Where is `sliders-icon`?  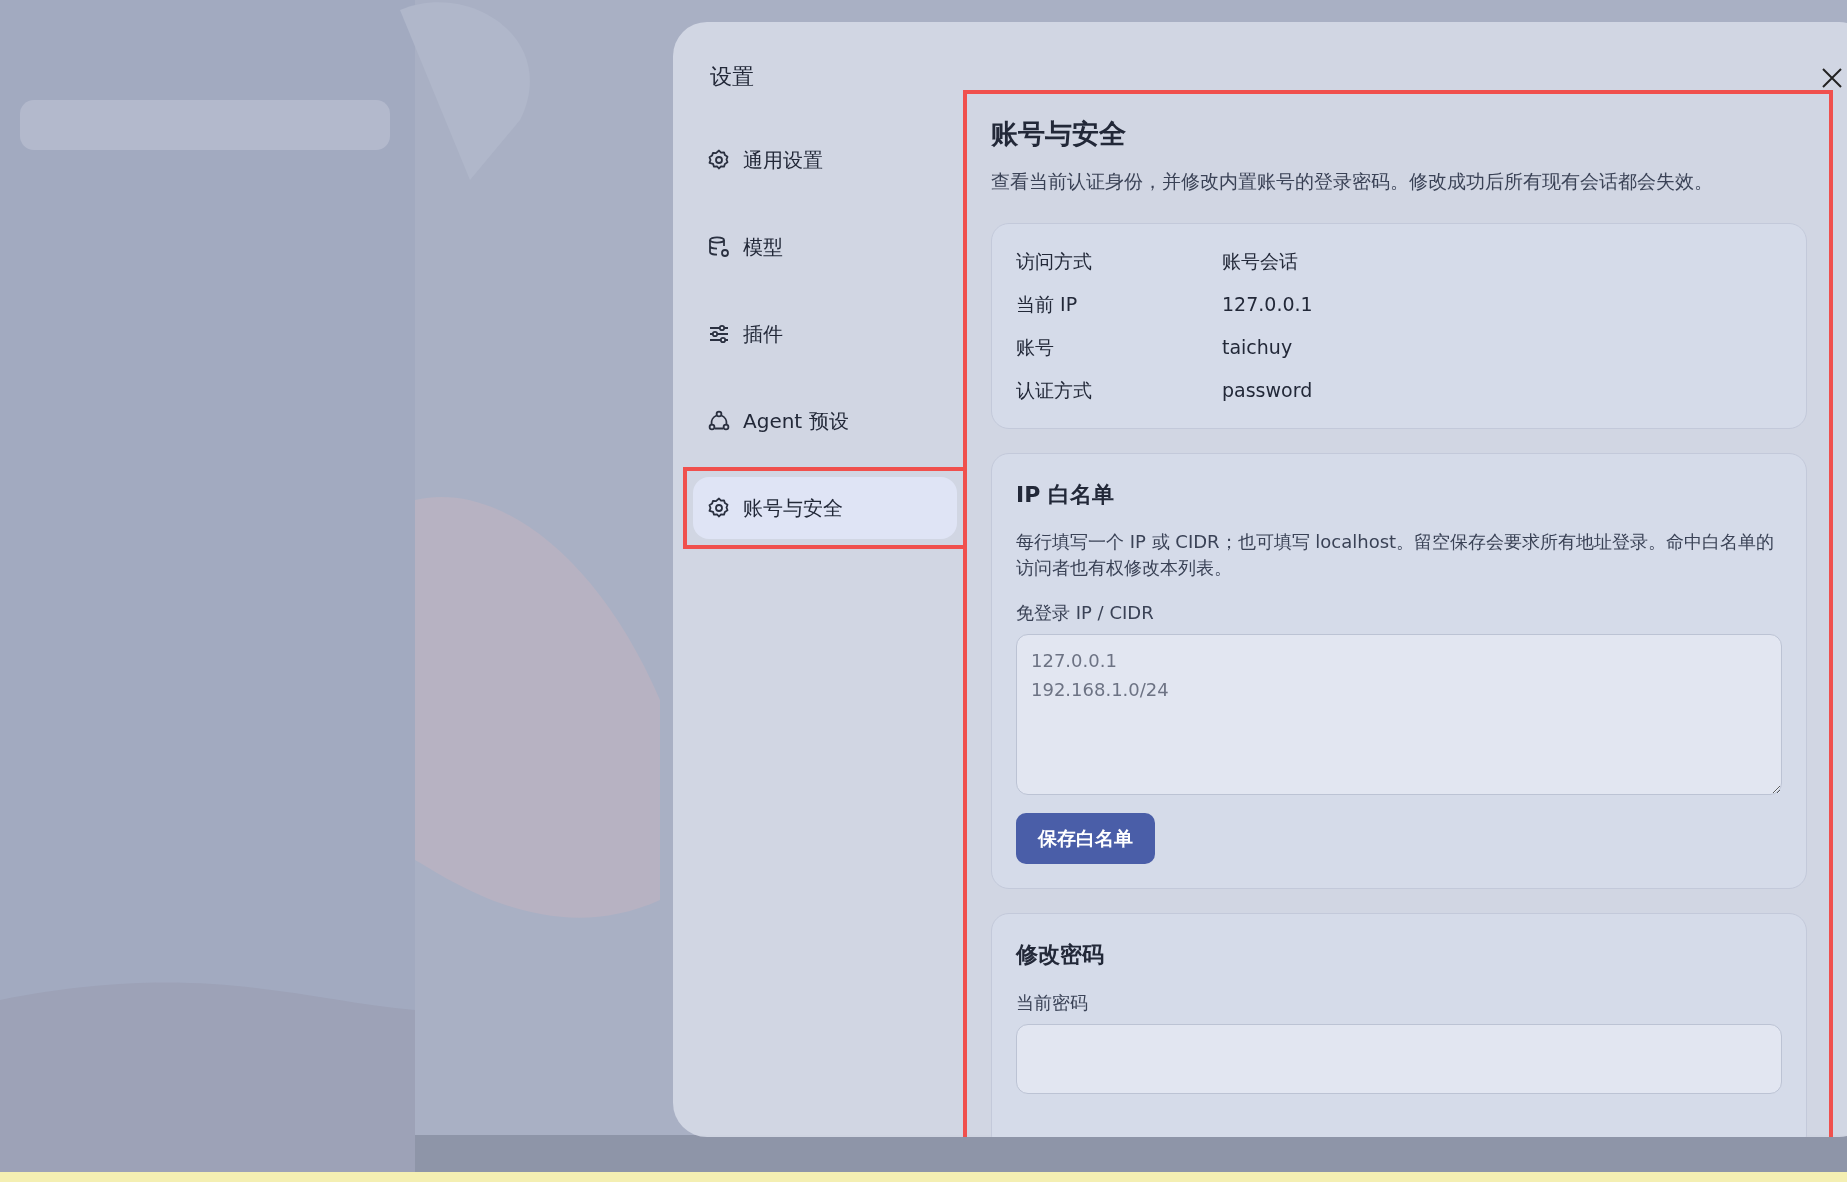
sliders-icon is located at coordinates (719, 334).